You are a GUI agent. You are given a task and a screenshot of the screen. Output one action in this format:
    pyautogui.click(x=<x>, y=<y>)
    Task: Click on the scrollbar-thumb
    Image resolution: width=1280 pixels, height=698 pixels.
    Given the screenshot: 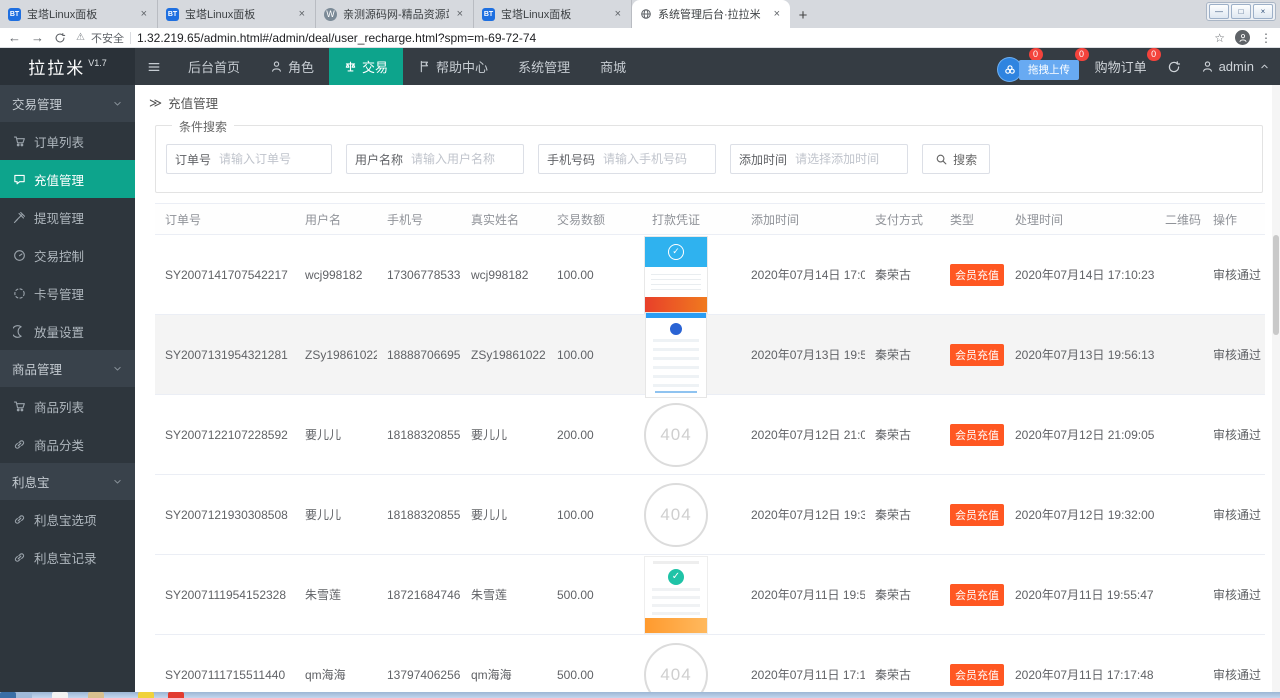 What is the action you would take?
    pyautogui.click(x=1276, y=285)
    